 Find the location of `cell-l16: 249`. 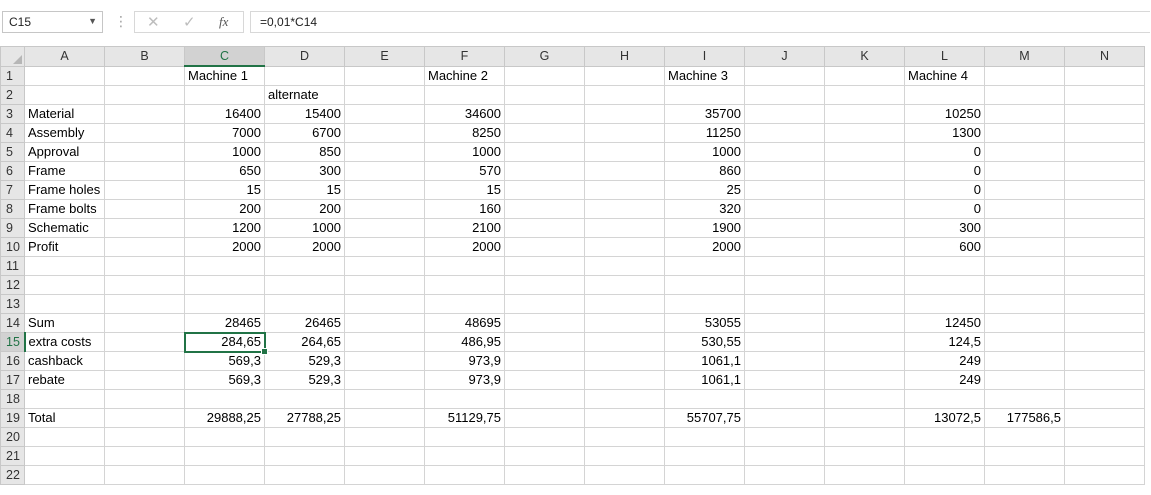

cell-l16: 249 is located at coordinates (944, 361).